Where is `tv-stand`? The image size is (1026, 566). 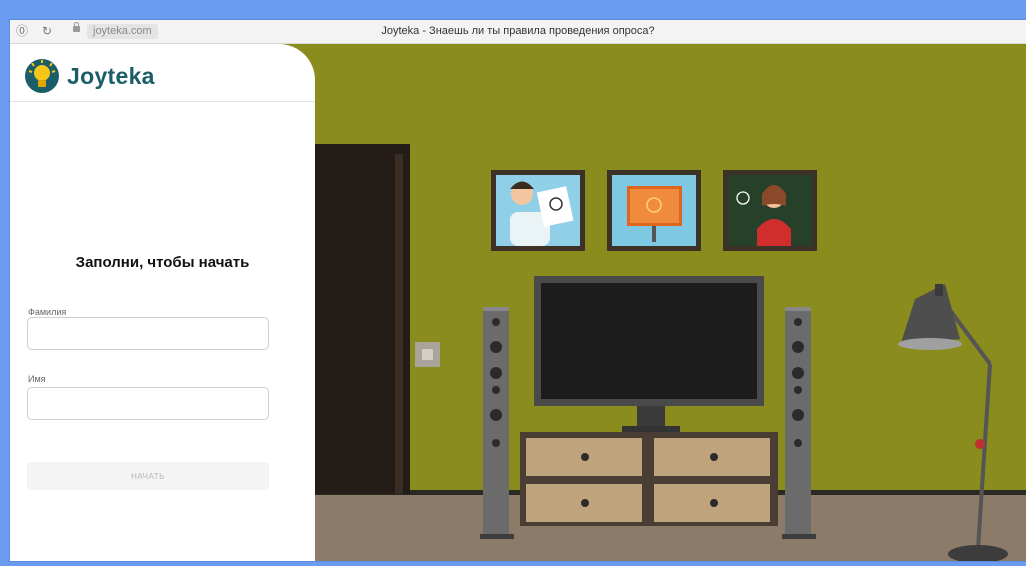 tv-stand is located at coordinates (649, 479).